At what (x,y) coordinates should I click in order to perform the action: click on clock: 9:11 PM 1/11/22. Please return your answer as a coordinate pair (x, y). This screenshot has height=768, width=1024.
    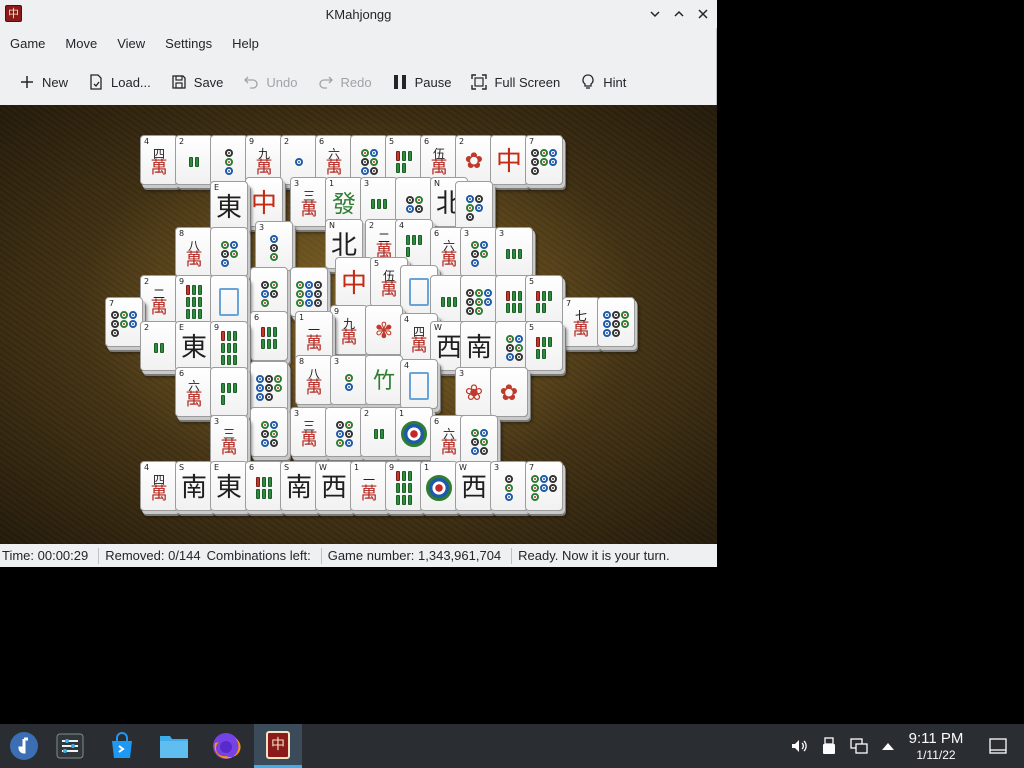
    Looking at the image, I should click on (936, 746).